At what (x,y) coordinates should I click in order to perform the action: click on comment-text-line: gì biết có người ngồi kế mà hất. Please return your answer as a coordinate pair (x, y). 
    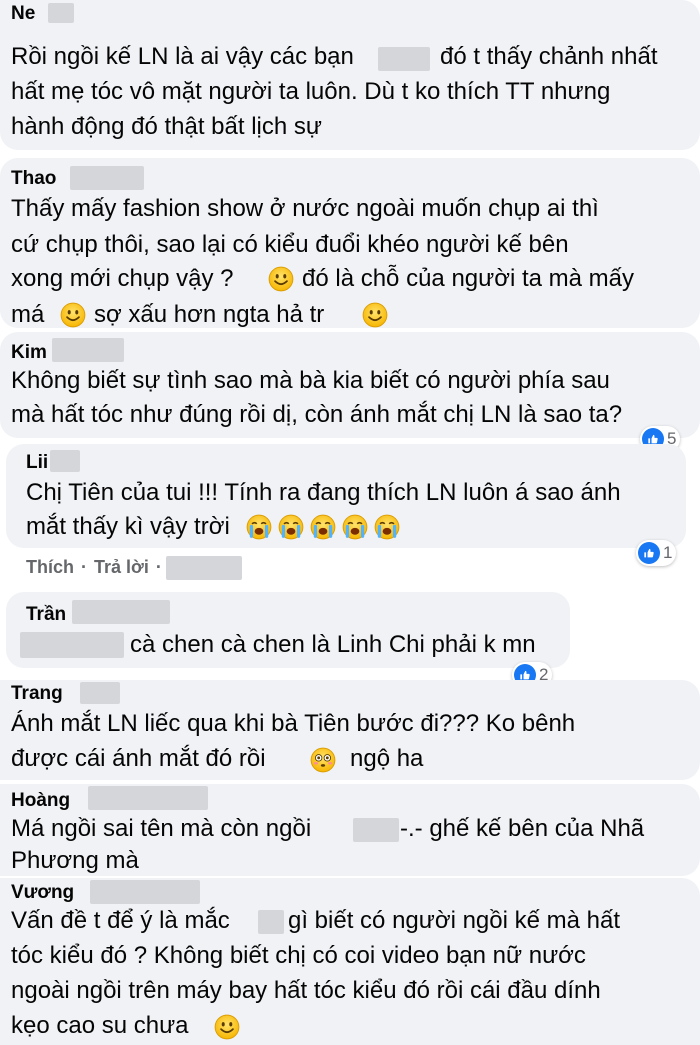
    Looking at the image, I should click on (454, 920).